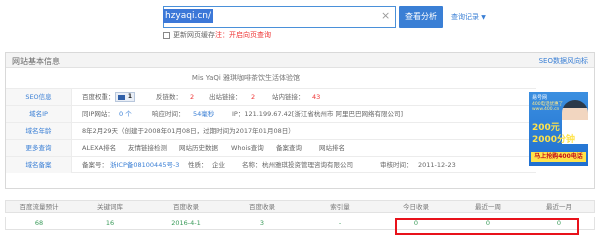 The width and height of the screenshot is (600, 241). Describe the element at coordinates (95, 165) in the screenshot. I see `icp-license-label: 备案号：` at that location.